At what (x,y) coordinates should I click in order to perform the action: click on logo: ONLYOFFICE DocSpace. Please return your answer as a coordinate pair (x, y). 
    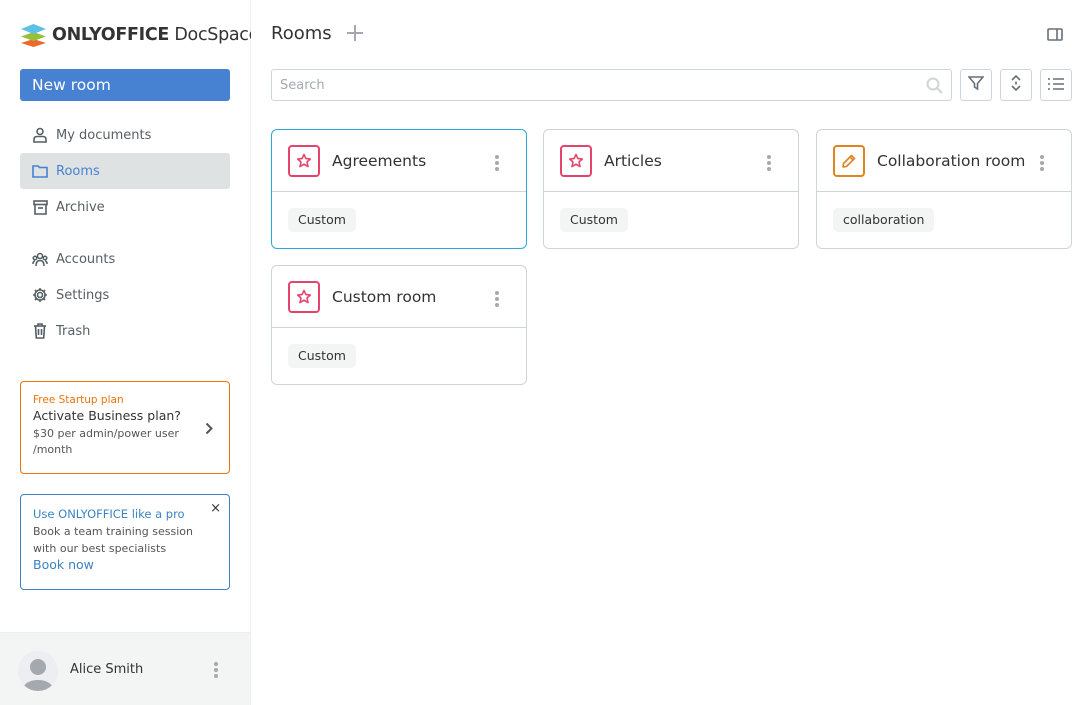
    Looking at the image, I should click on (139, 35).